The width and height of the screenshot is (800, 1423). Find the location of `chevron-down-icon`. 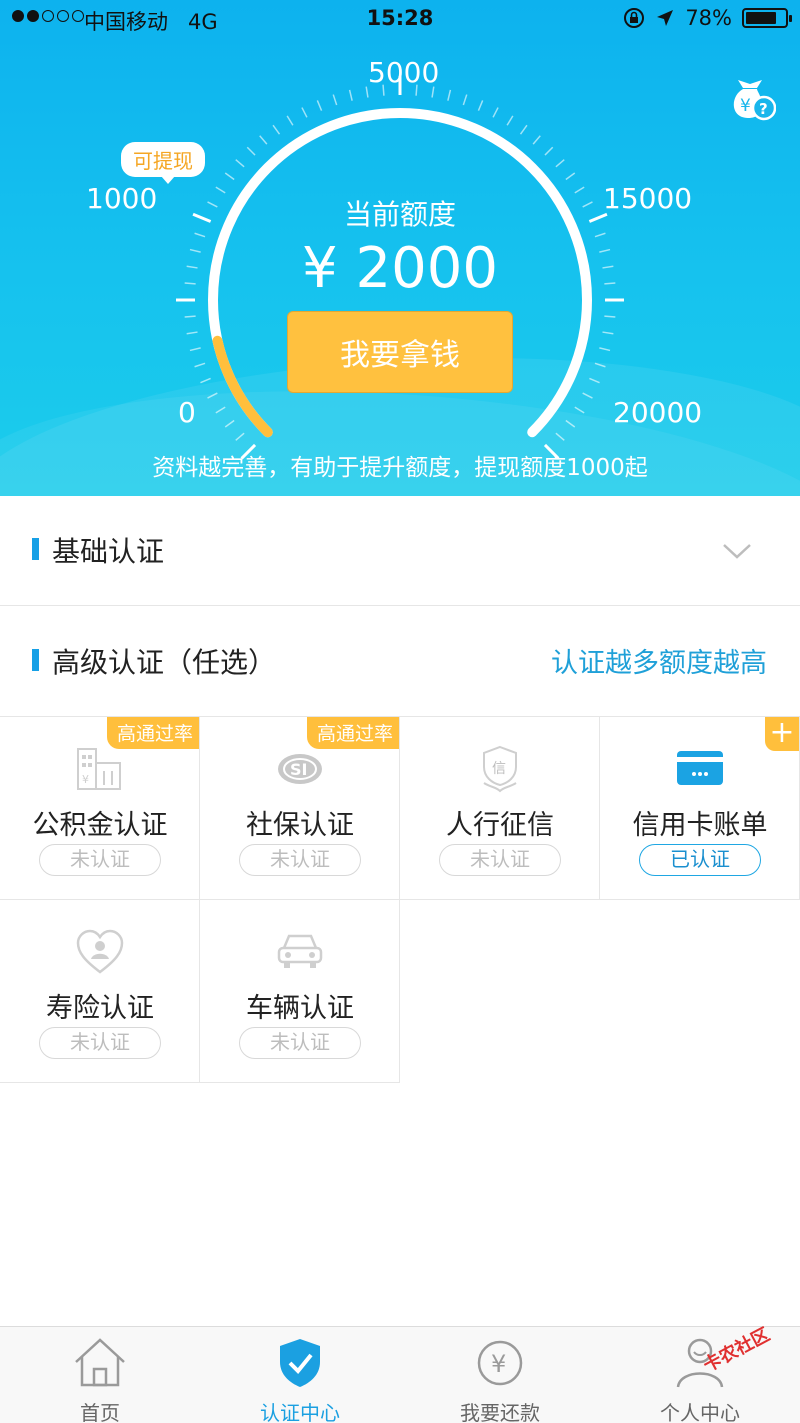

chevron-down-icon is located at coordinates (737, 551).